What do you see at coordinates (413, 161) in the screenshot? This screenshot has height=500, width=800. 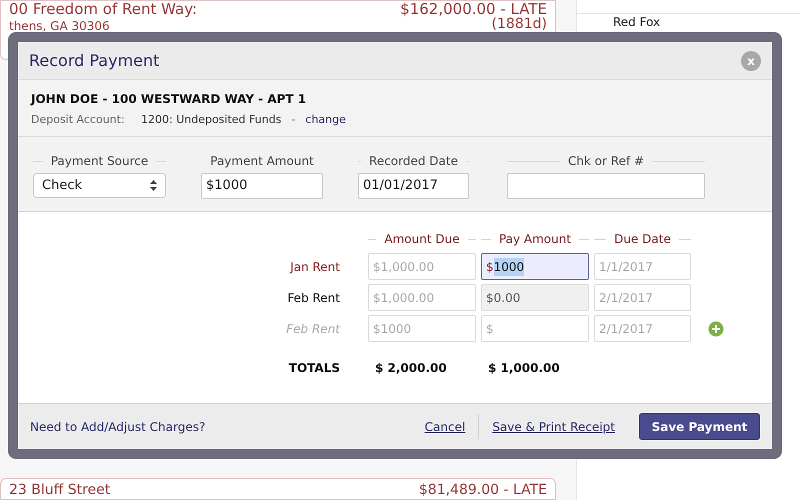 I see `field-label: Recorded Date` at bounding box center [413, 161].